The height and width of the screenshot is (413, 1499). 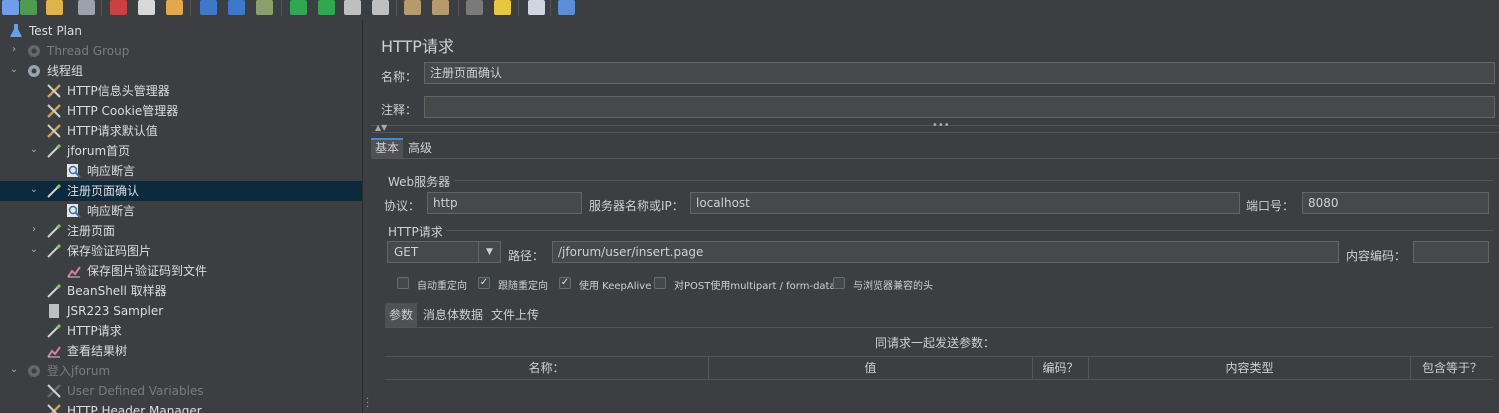 What do you see at coordinates (298, 7) in the screenshot?
I see `start-icon` at bounding box center [298, 7].